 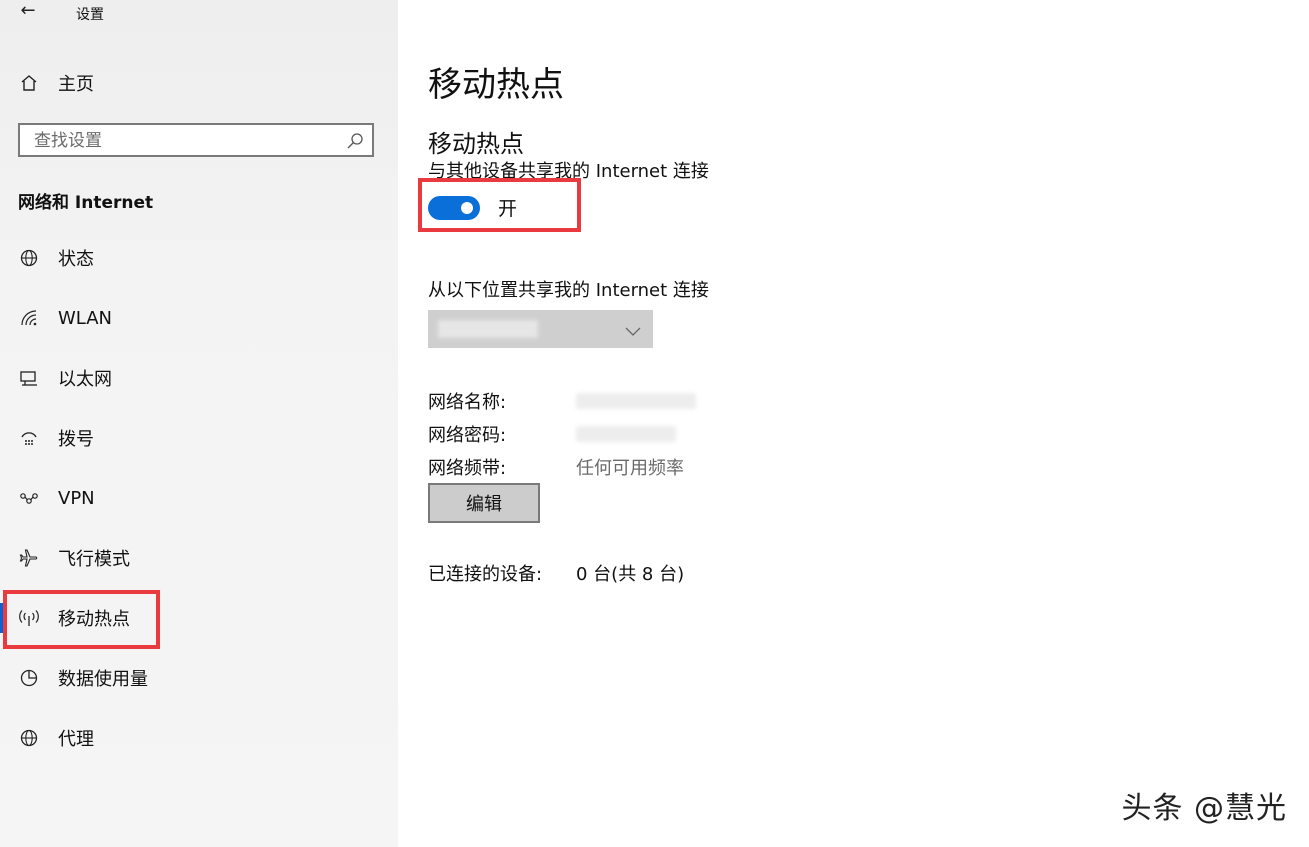 What do you see at coordinates (29, 738) in the screenshot?
I see `globe-proxy-icon` at bounding box center [29, 738].